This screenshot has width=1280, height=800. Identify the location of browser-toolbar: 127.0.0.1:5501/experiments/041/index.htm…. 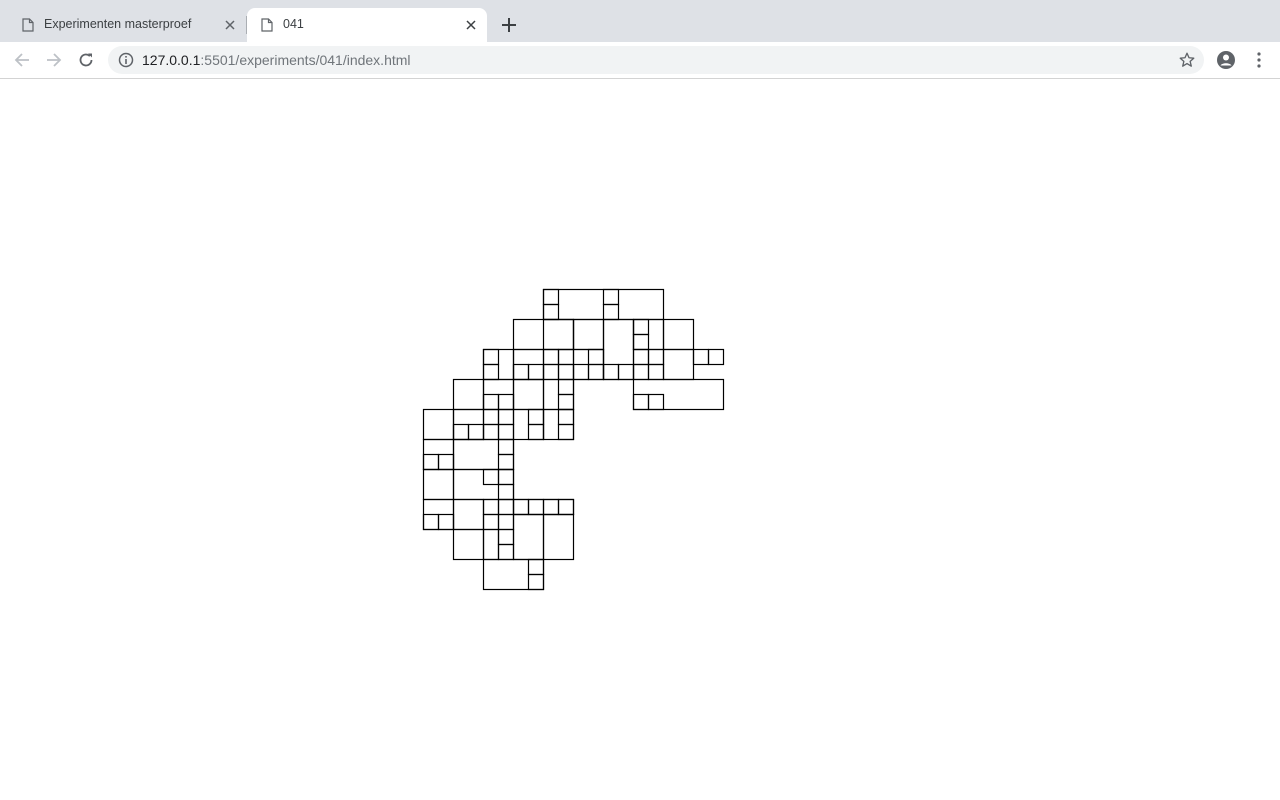
(640, 60).